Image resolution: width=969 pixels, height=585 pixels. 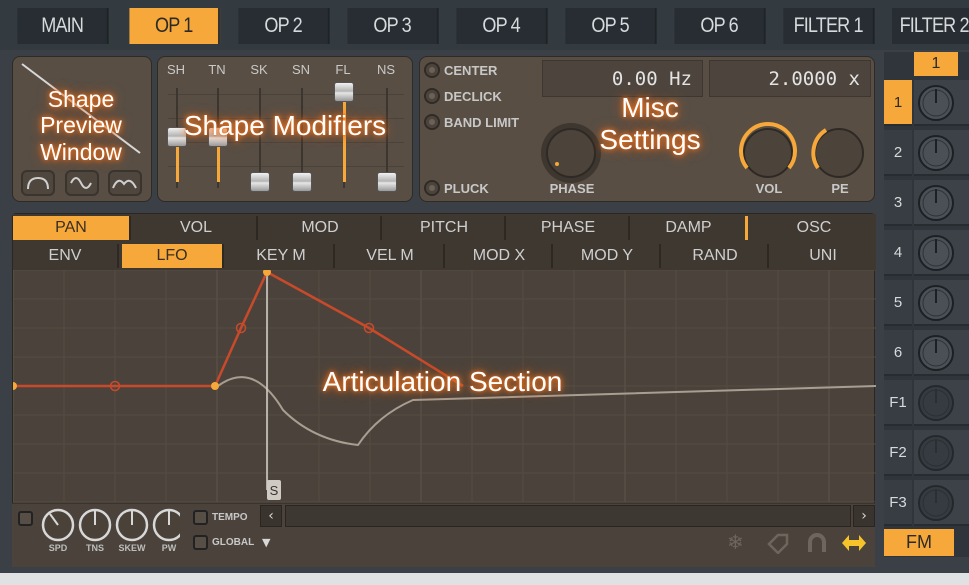 What do you see at coordinates (839, 153) in the screenshot?
I see `pitch-envelope-knob` at bounding box center [839, 153].